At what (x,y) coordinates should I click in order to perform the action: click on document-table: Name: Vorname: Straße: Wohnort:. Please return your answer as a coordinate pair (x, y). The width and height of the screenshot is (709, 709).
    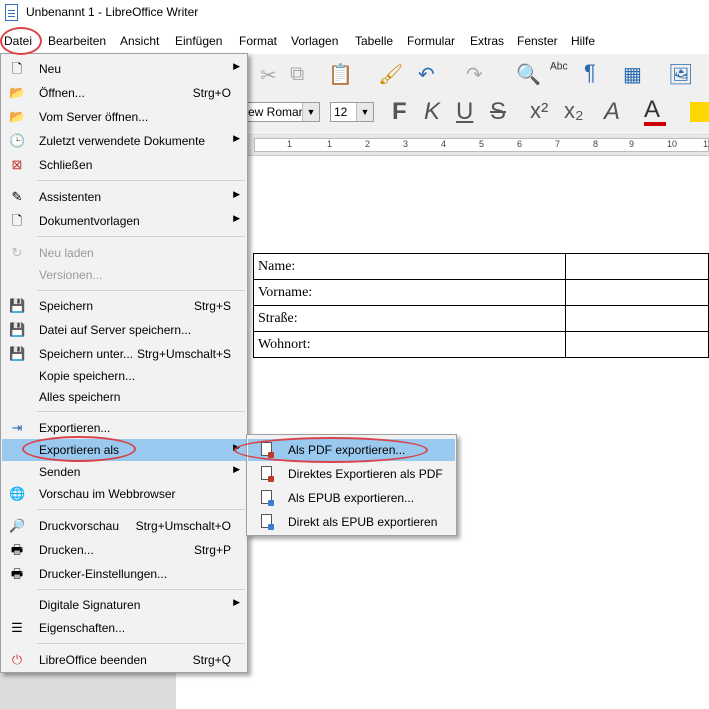
    Looking at the image, I should click on (481, 305).